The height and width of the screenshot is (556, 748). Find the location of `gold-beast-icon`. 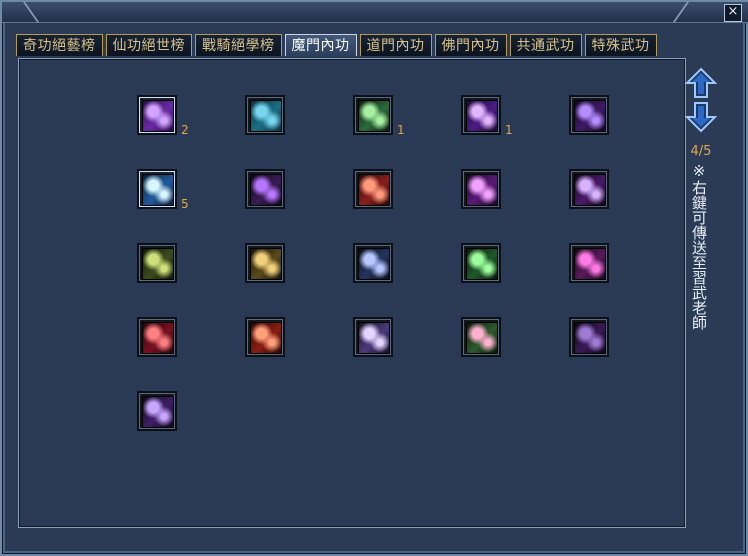

gold-beast-icon is located at coordinates (266, 264).